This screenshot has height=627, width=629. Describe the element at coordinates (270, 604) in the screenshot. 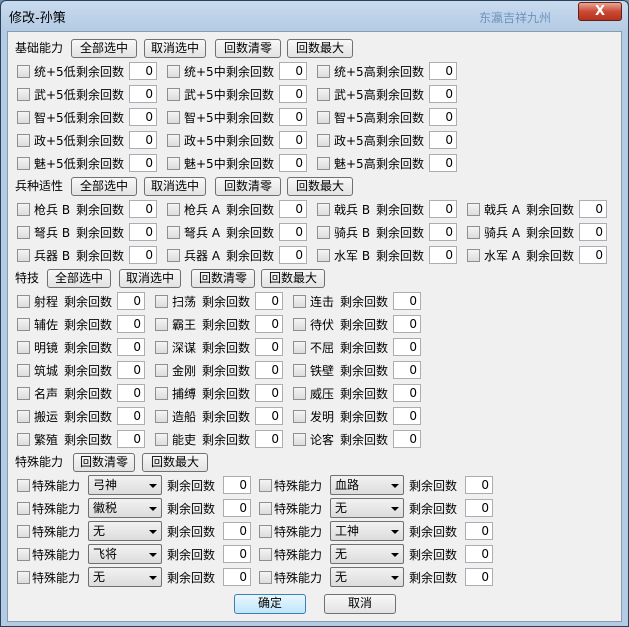

I see `ok-button: 确定` at that location.